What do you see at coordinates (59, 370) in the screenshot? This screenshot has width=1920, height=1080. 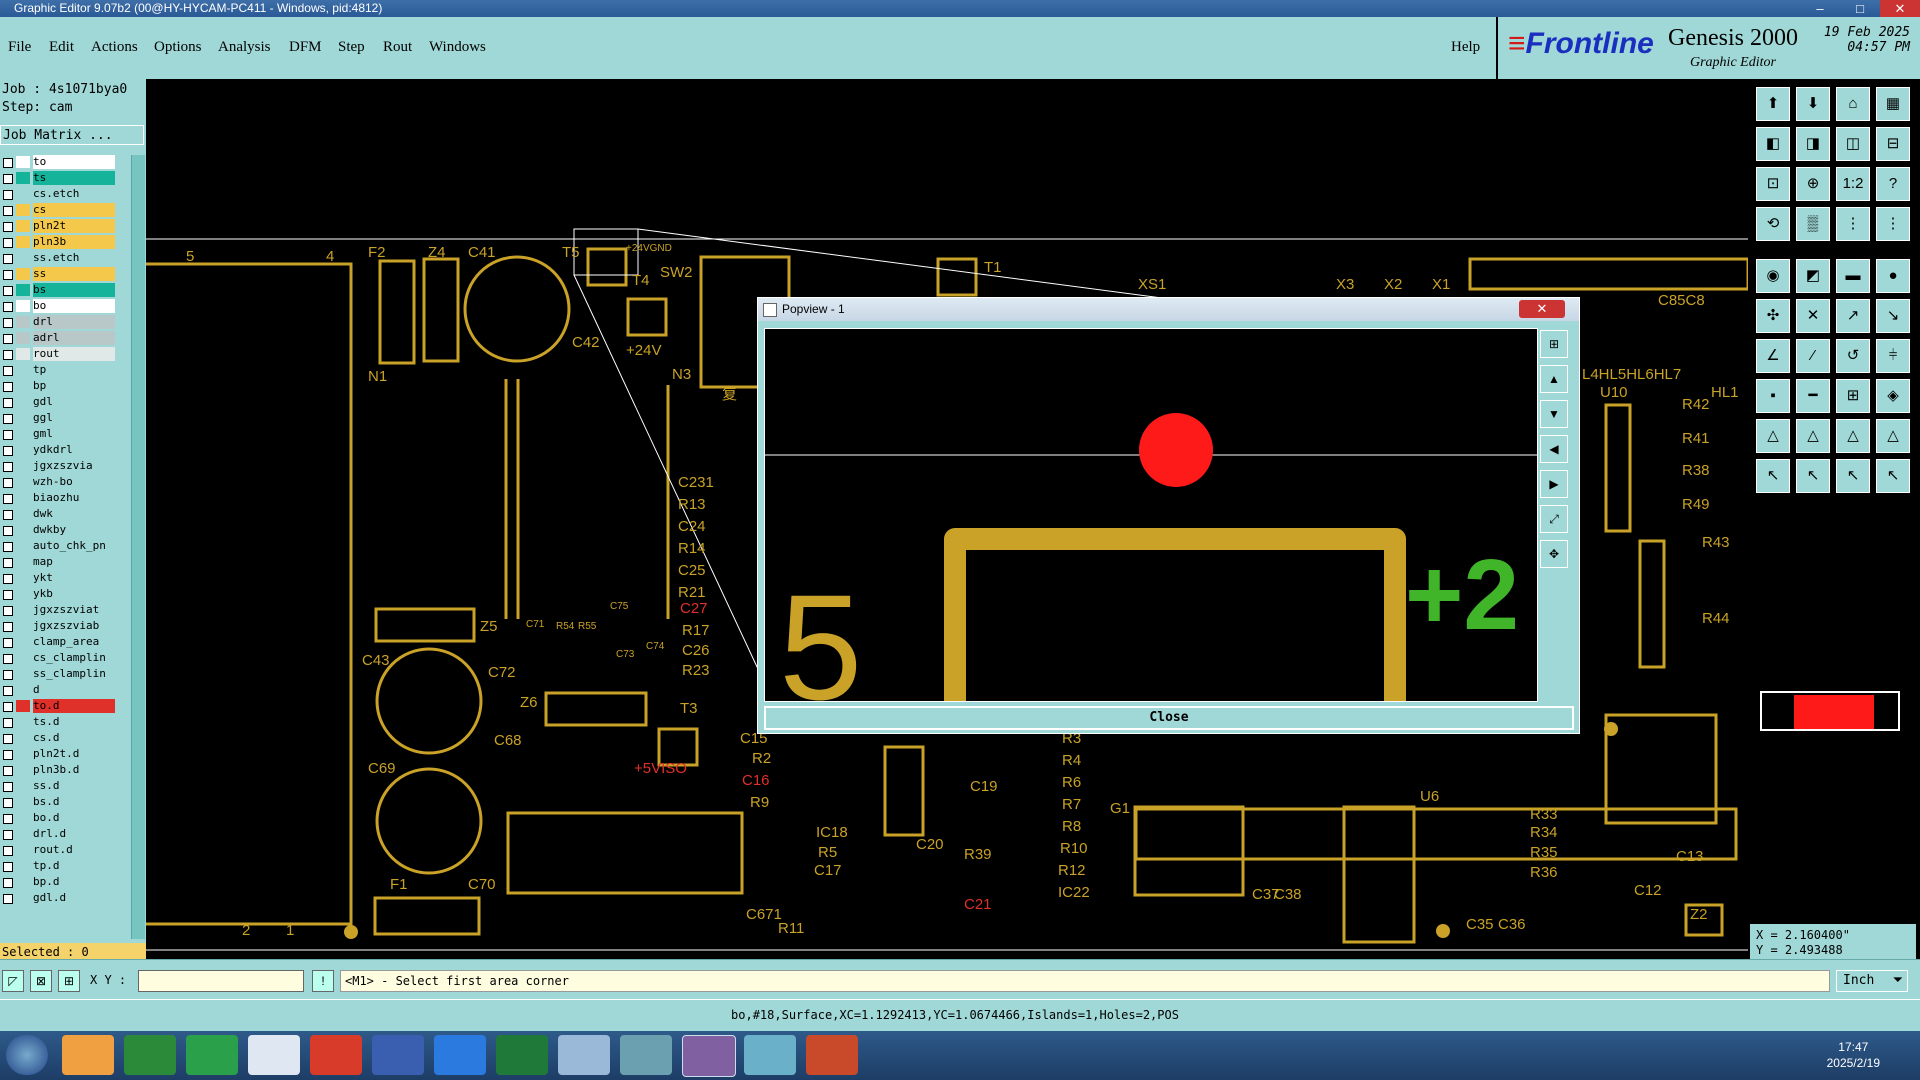 I see `layer-row: tp` at bounding box center [59, 370].